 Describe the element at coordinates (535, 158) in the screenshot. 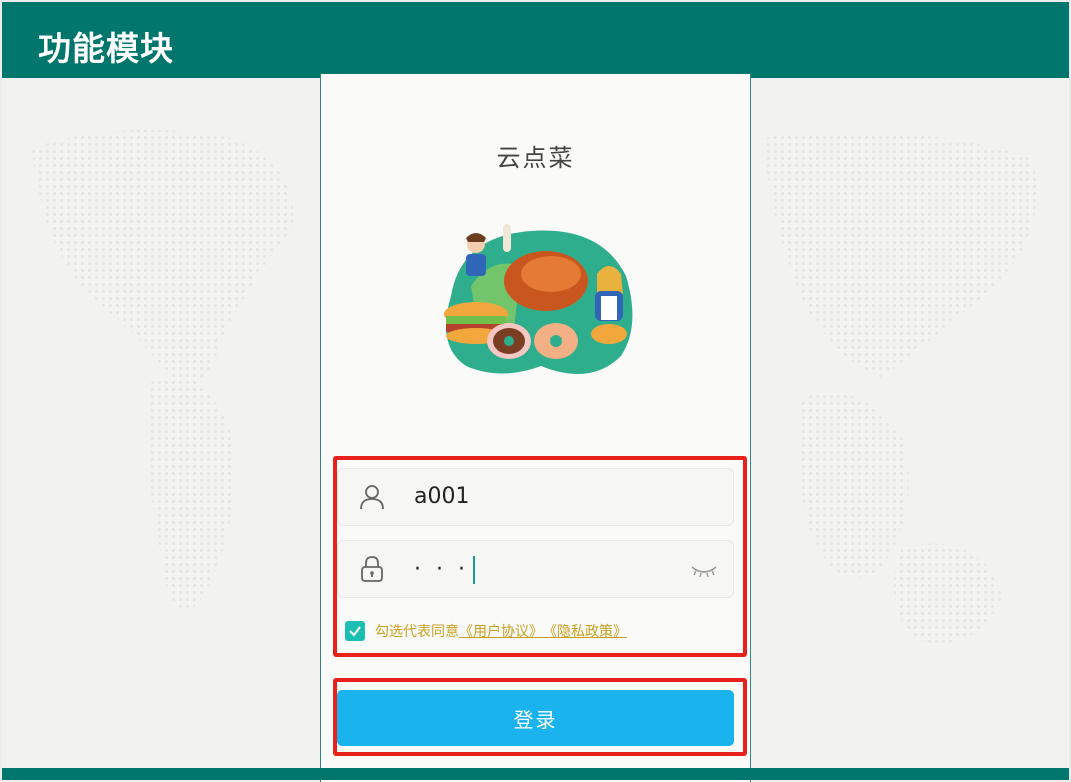

I see `app-title: 云点菜` at that location.